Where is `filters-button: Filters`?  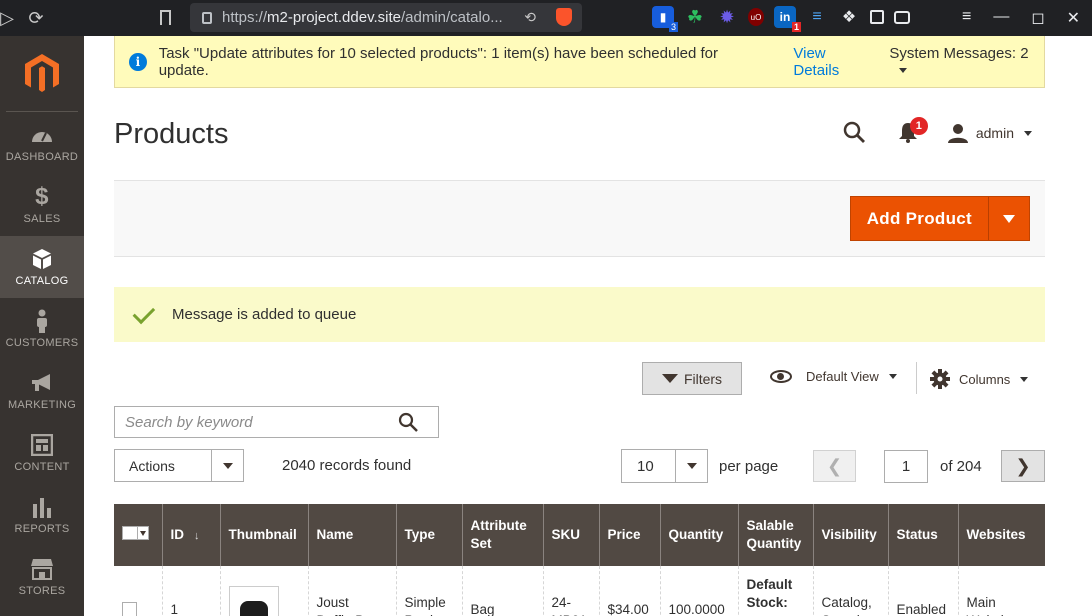 filters-button: Filters is located at coordinates (692, 378).